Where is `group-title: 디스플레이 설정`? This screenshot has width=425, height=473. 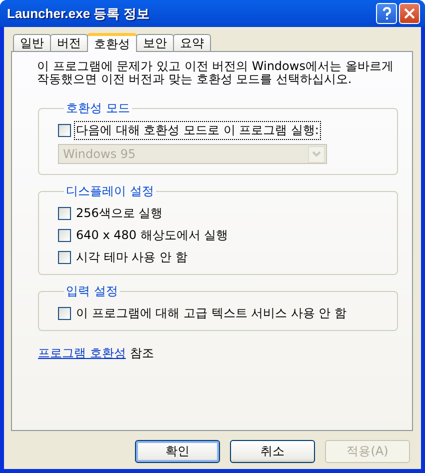 group-title: 디스플레이 설정 is located at coordinates (110, 191).